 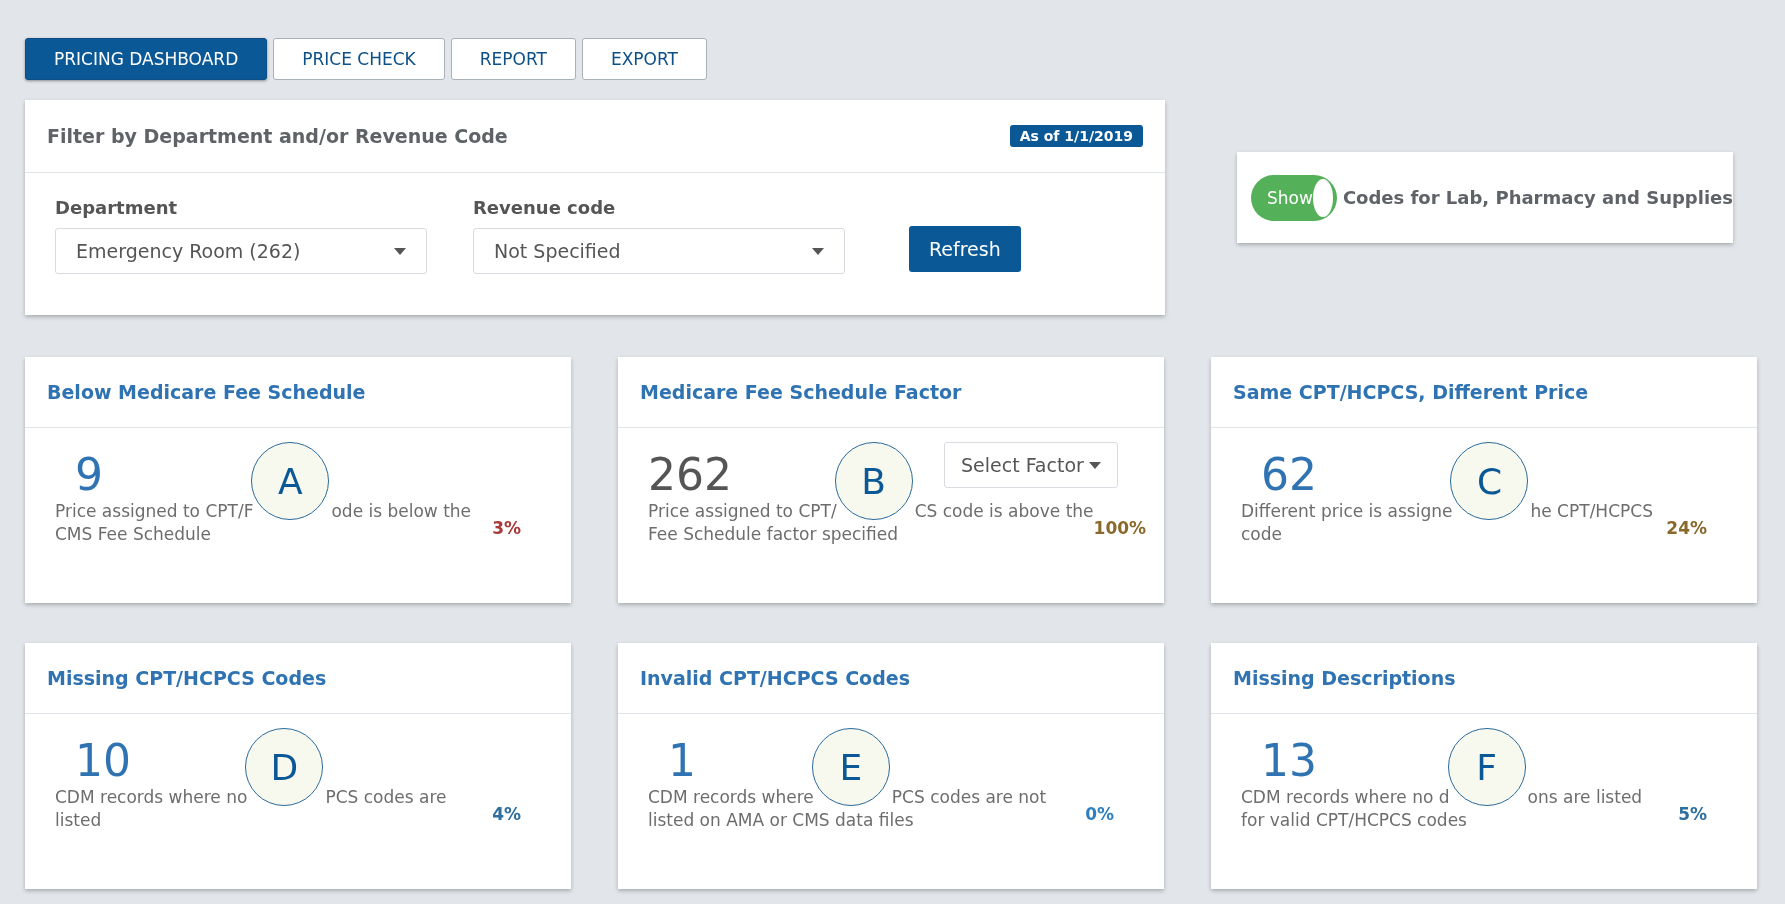 I want to click on metric-count: 262, so click(x=690, y=475).